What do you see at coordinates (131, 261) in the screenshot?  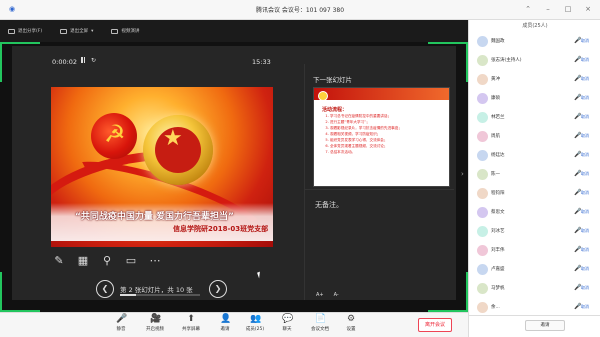 I see `black-screen-icon: ▭` at bounding box center [131, 261].